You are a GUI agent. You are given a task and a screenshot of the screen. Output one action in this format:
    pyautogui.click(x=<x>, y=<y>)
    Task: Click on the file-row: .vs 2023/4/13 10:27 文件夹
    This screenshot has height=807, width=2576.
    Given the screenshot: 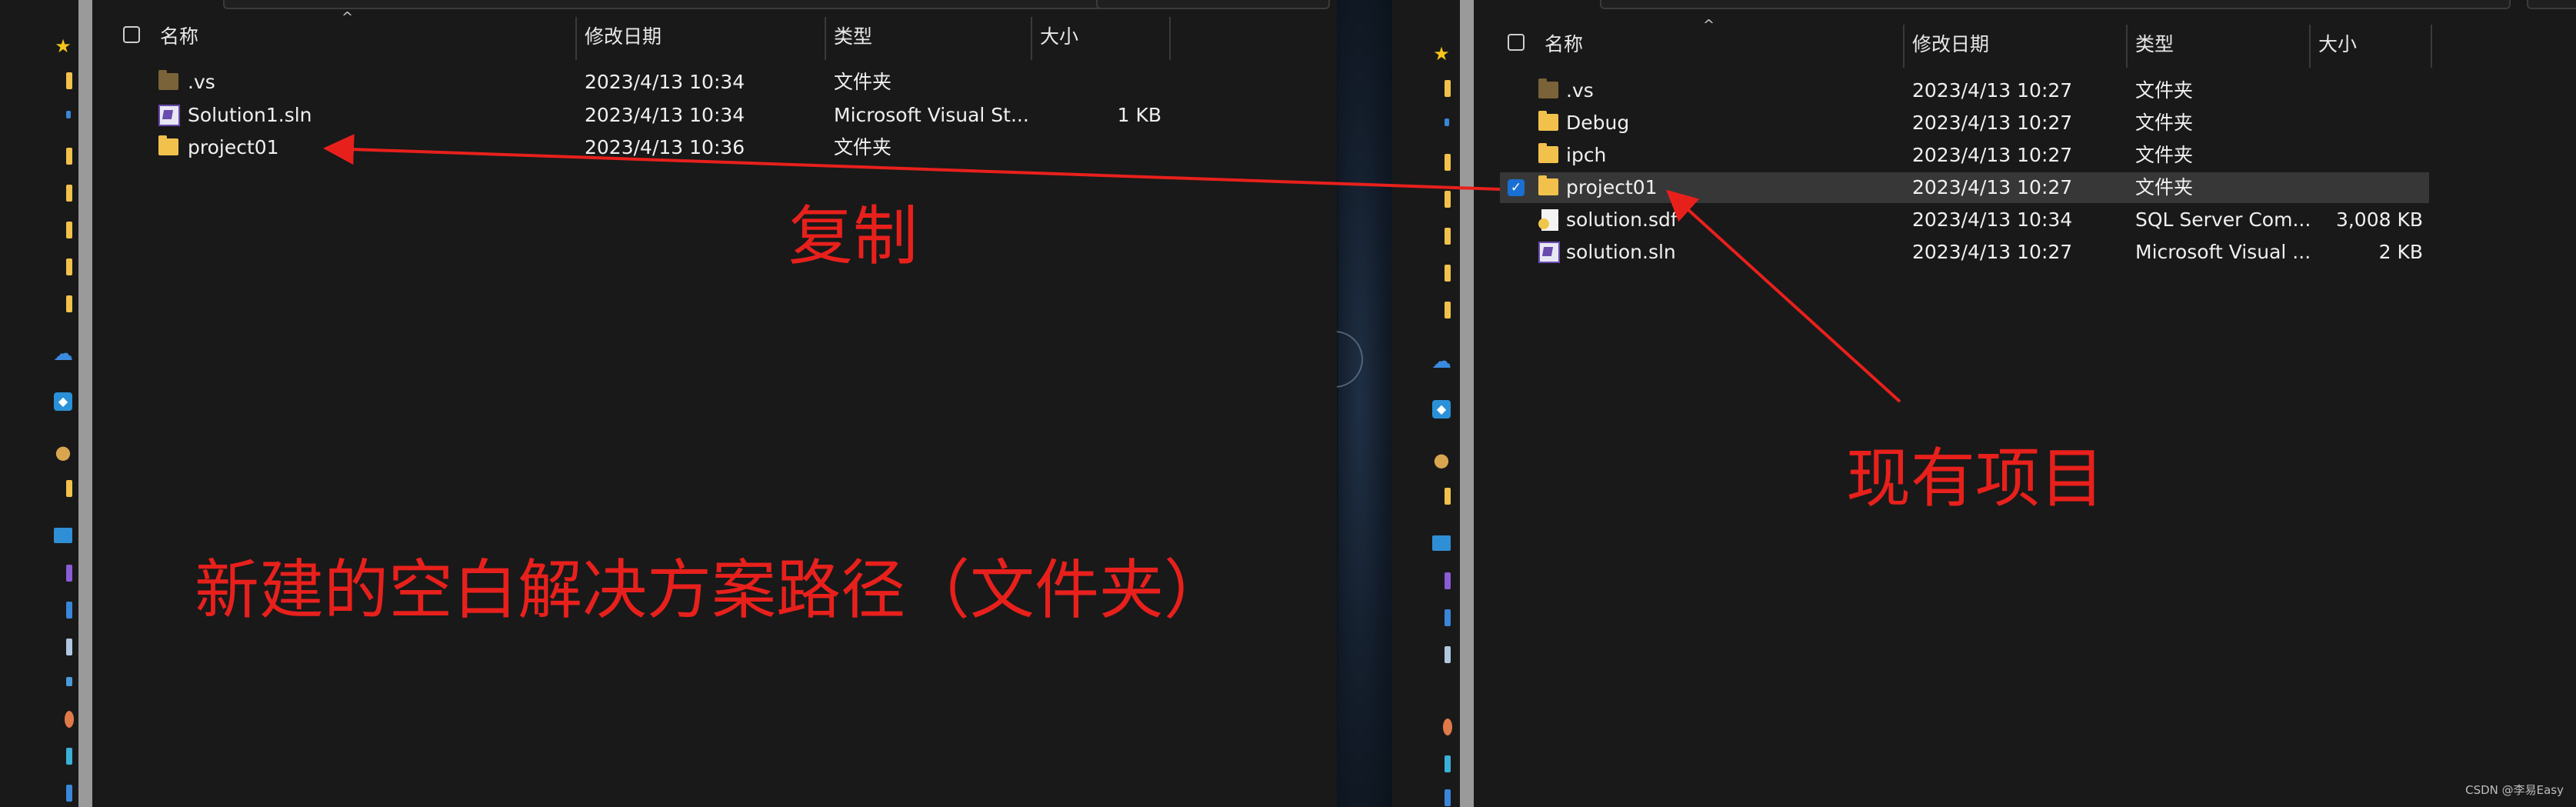 What is the action you would take?
    pyautogui.click(x=1957, y=90)
    